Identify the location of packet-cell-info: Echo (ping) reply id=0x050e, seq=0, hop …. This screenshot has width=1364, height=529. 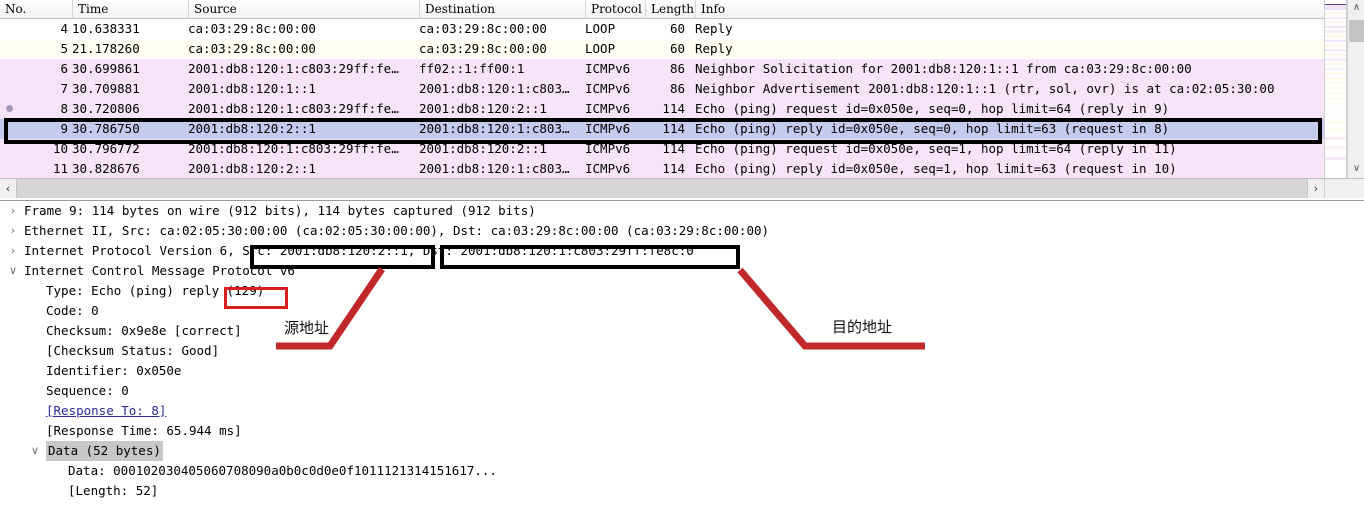
(932, 128).